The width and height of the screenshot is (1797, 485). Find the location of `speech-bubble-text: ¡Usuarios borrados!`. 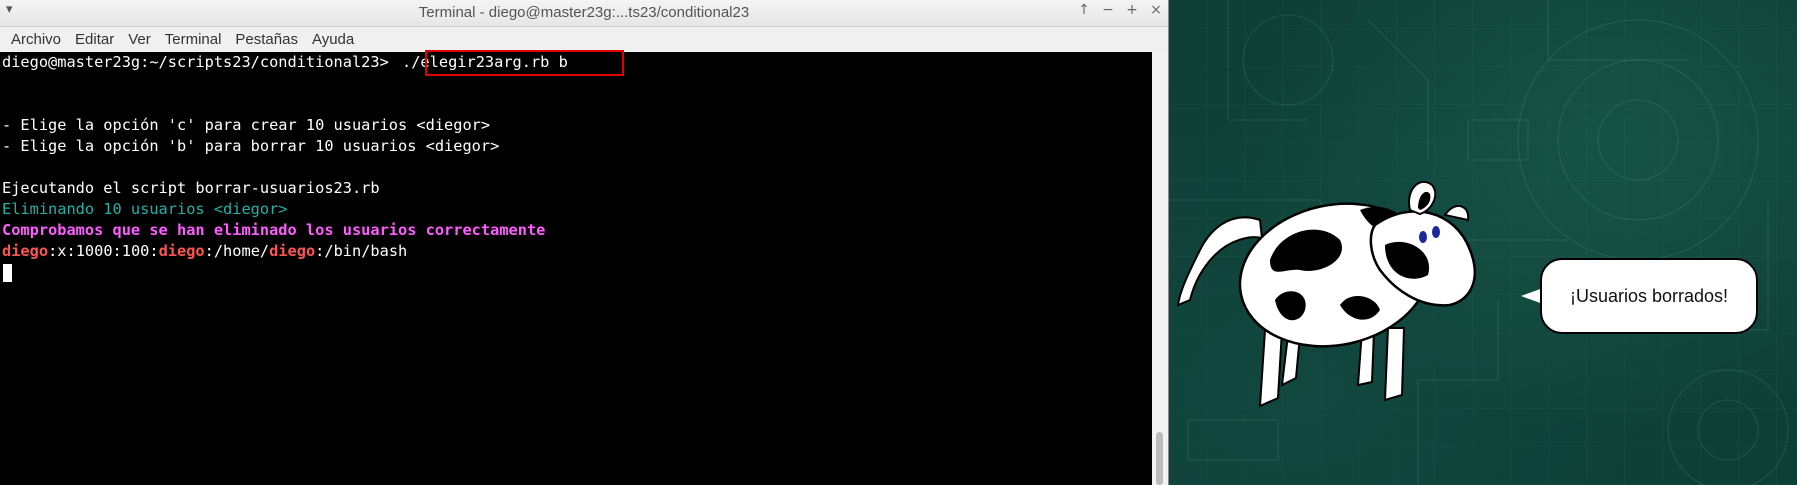

speech-bubble-text: ¡Usuarios borrados! is located at coordinates (1649, 295).